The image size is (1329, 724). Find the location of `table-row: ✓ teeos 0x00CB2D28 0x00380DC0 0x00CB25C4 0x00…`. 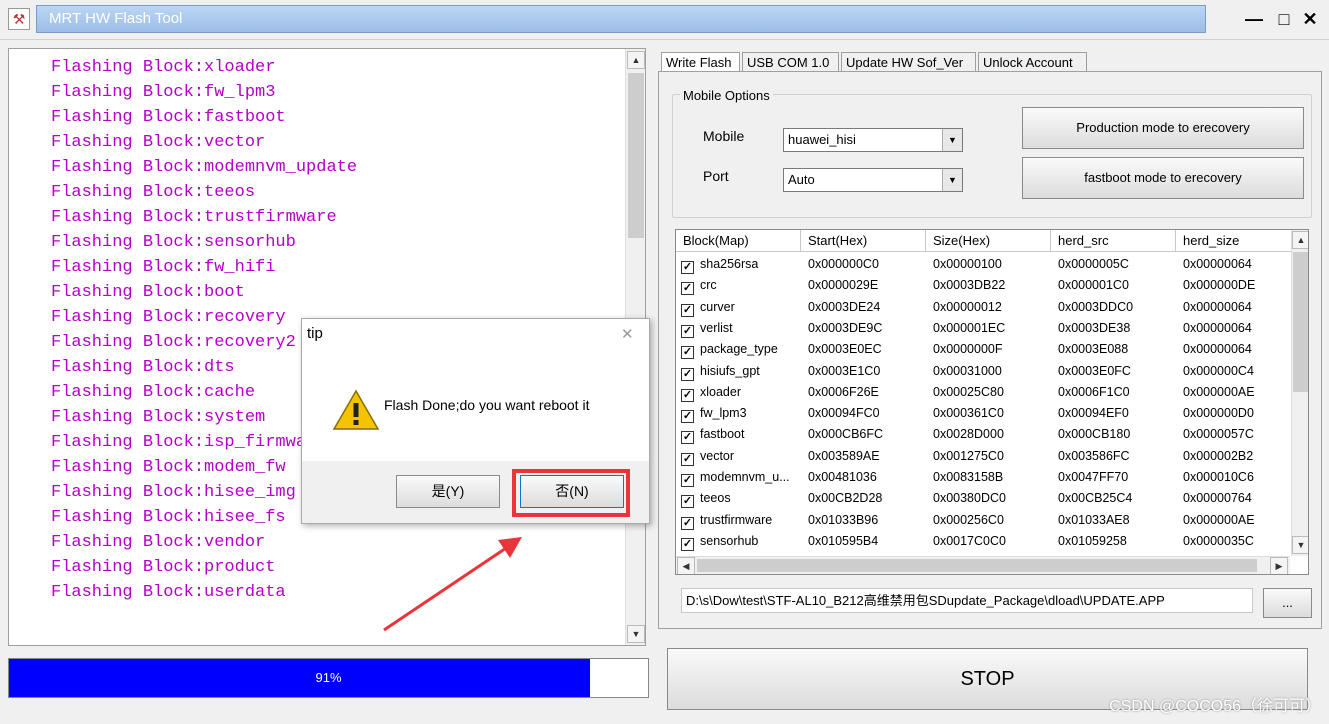

table-row: ✓ teeos 0x00CB2D28 0x00380DC0 0x00CB25C4 0x00… is located at coordinates (983, 498).